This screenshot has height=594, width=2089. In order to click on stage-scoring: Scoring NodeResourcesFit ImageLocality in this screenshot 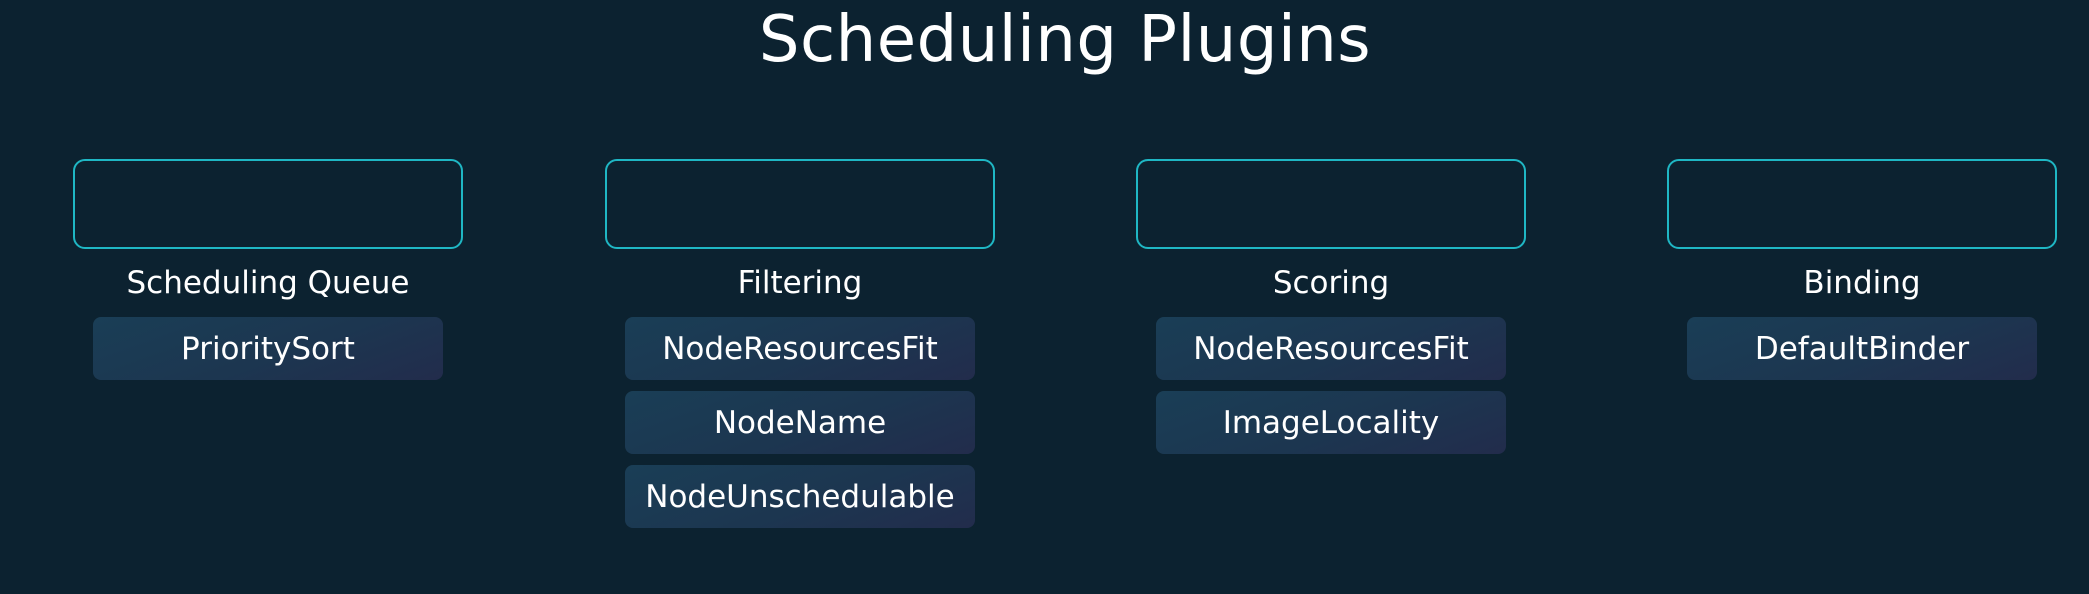, I will do `click(1331, 306)`.